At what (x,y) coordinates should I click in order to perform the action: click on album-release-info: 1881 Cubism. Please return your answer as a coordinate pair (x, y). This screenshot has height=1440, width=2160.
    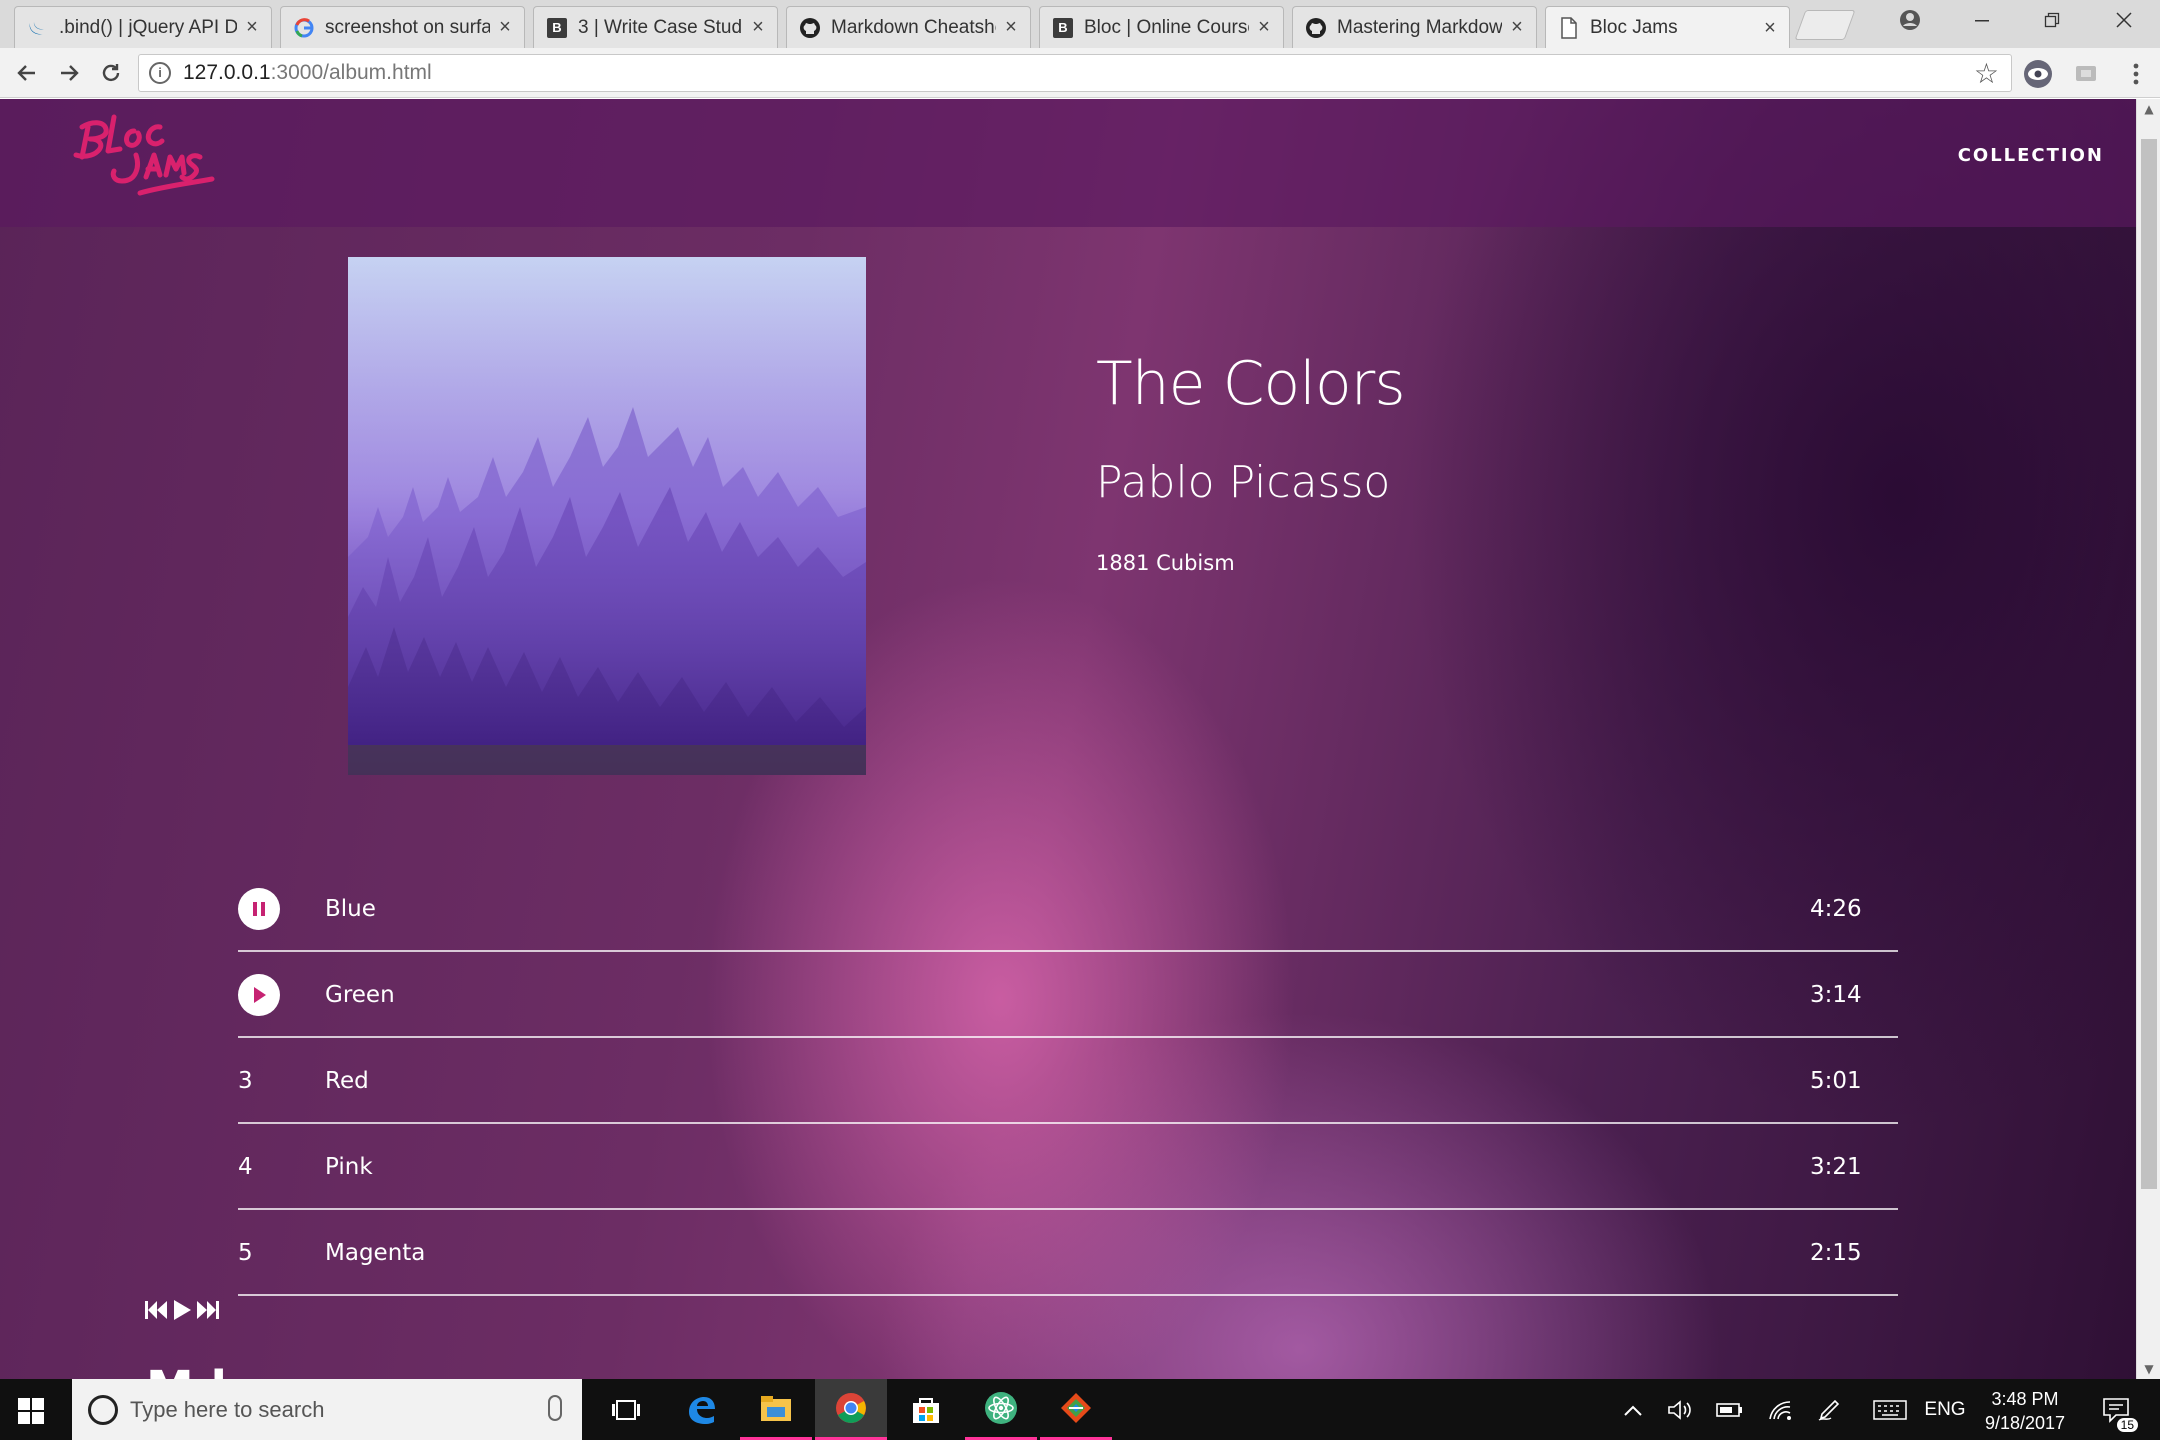
    Looking at the image, I should click on (1165, 563).